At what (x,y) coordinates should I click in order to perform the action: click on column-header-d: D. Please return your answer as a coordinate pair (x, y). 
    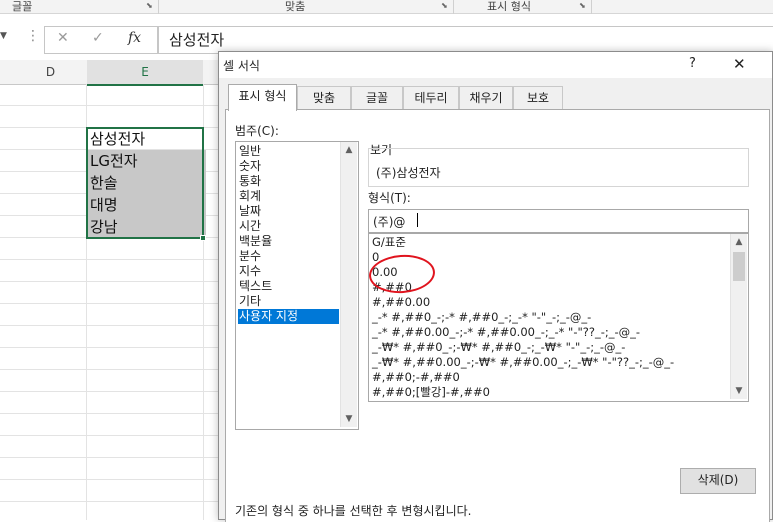
    Looking at the image, I should click on (51, 72).